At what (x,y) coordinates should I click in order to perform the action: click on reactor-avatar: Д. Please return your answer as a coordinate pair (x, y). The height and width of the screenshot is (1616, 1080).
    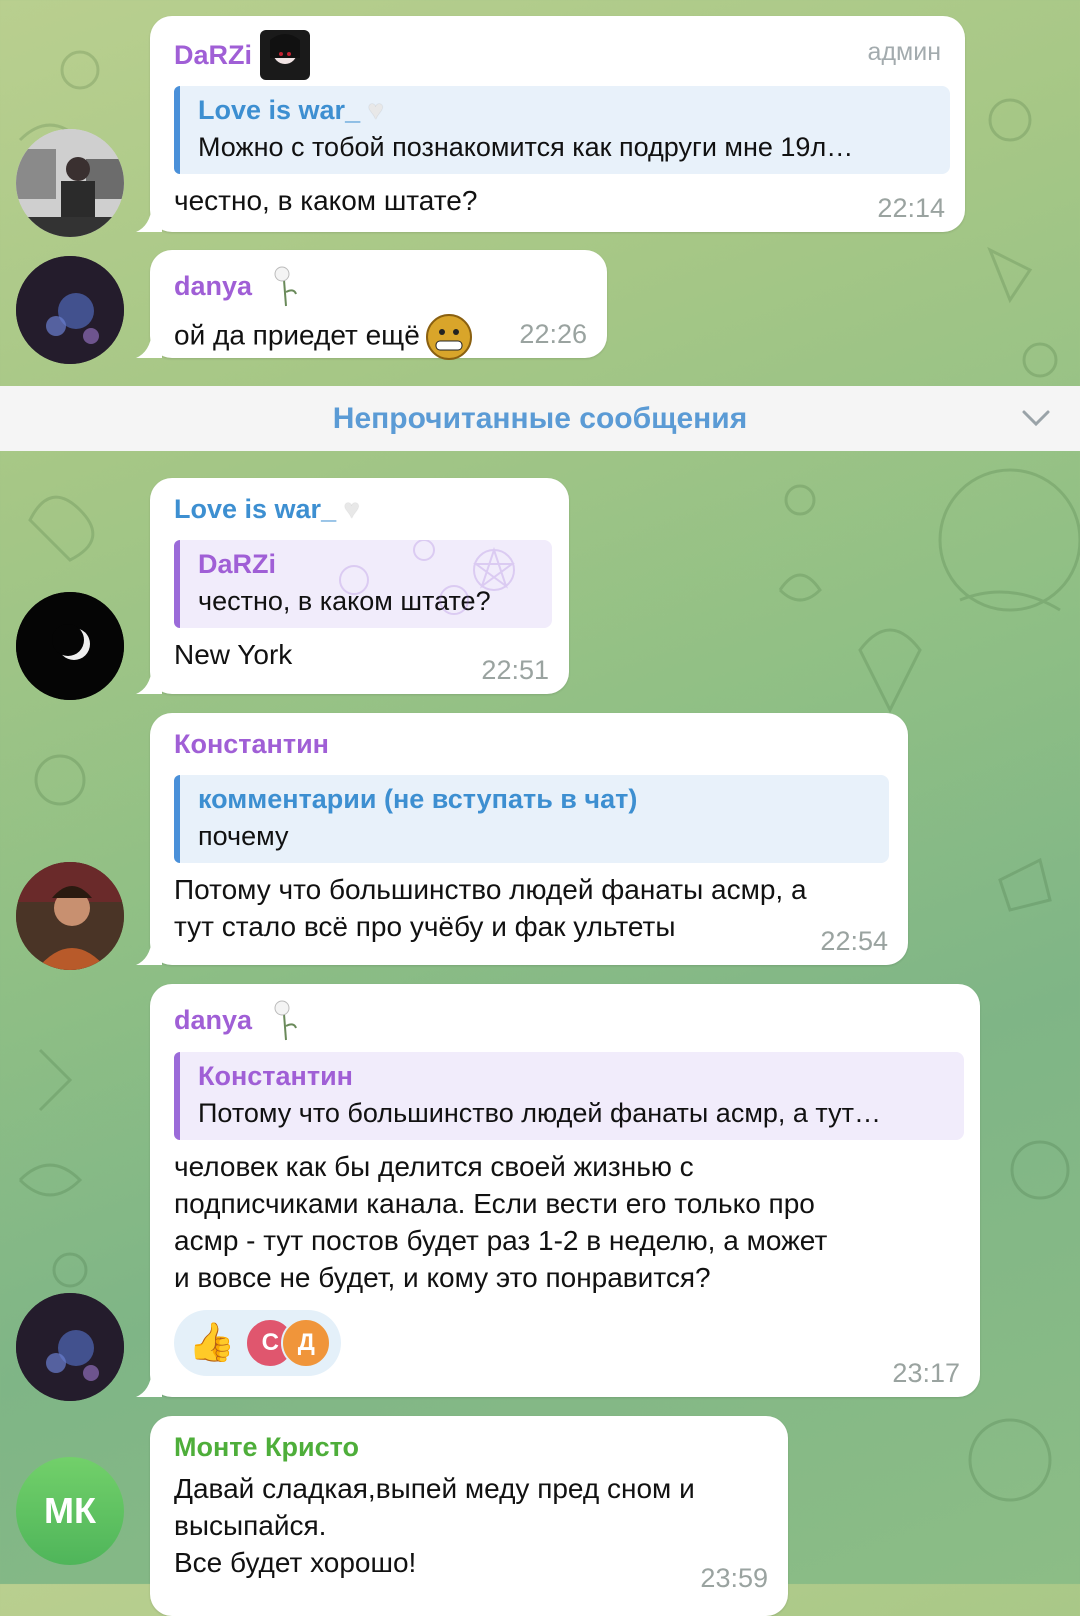
    Looking at the image, I should click on (306, 1343).